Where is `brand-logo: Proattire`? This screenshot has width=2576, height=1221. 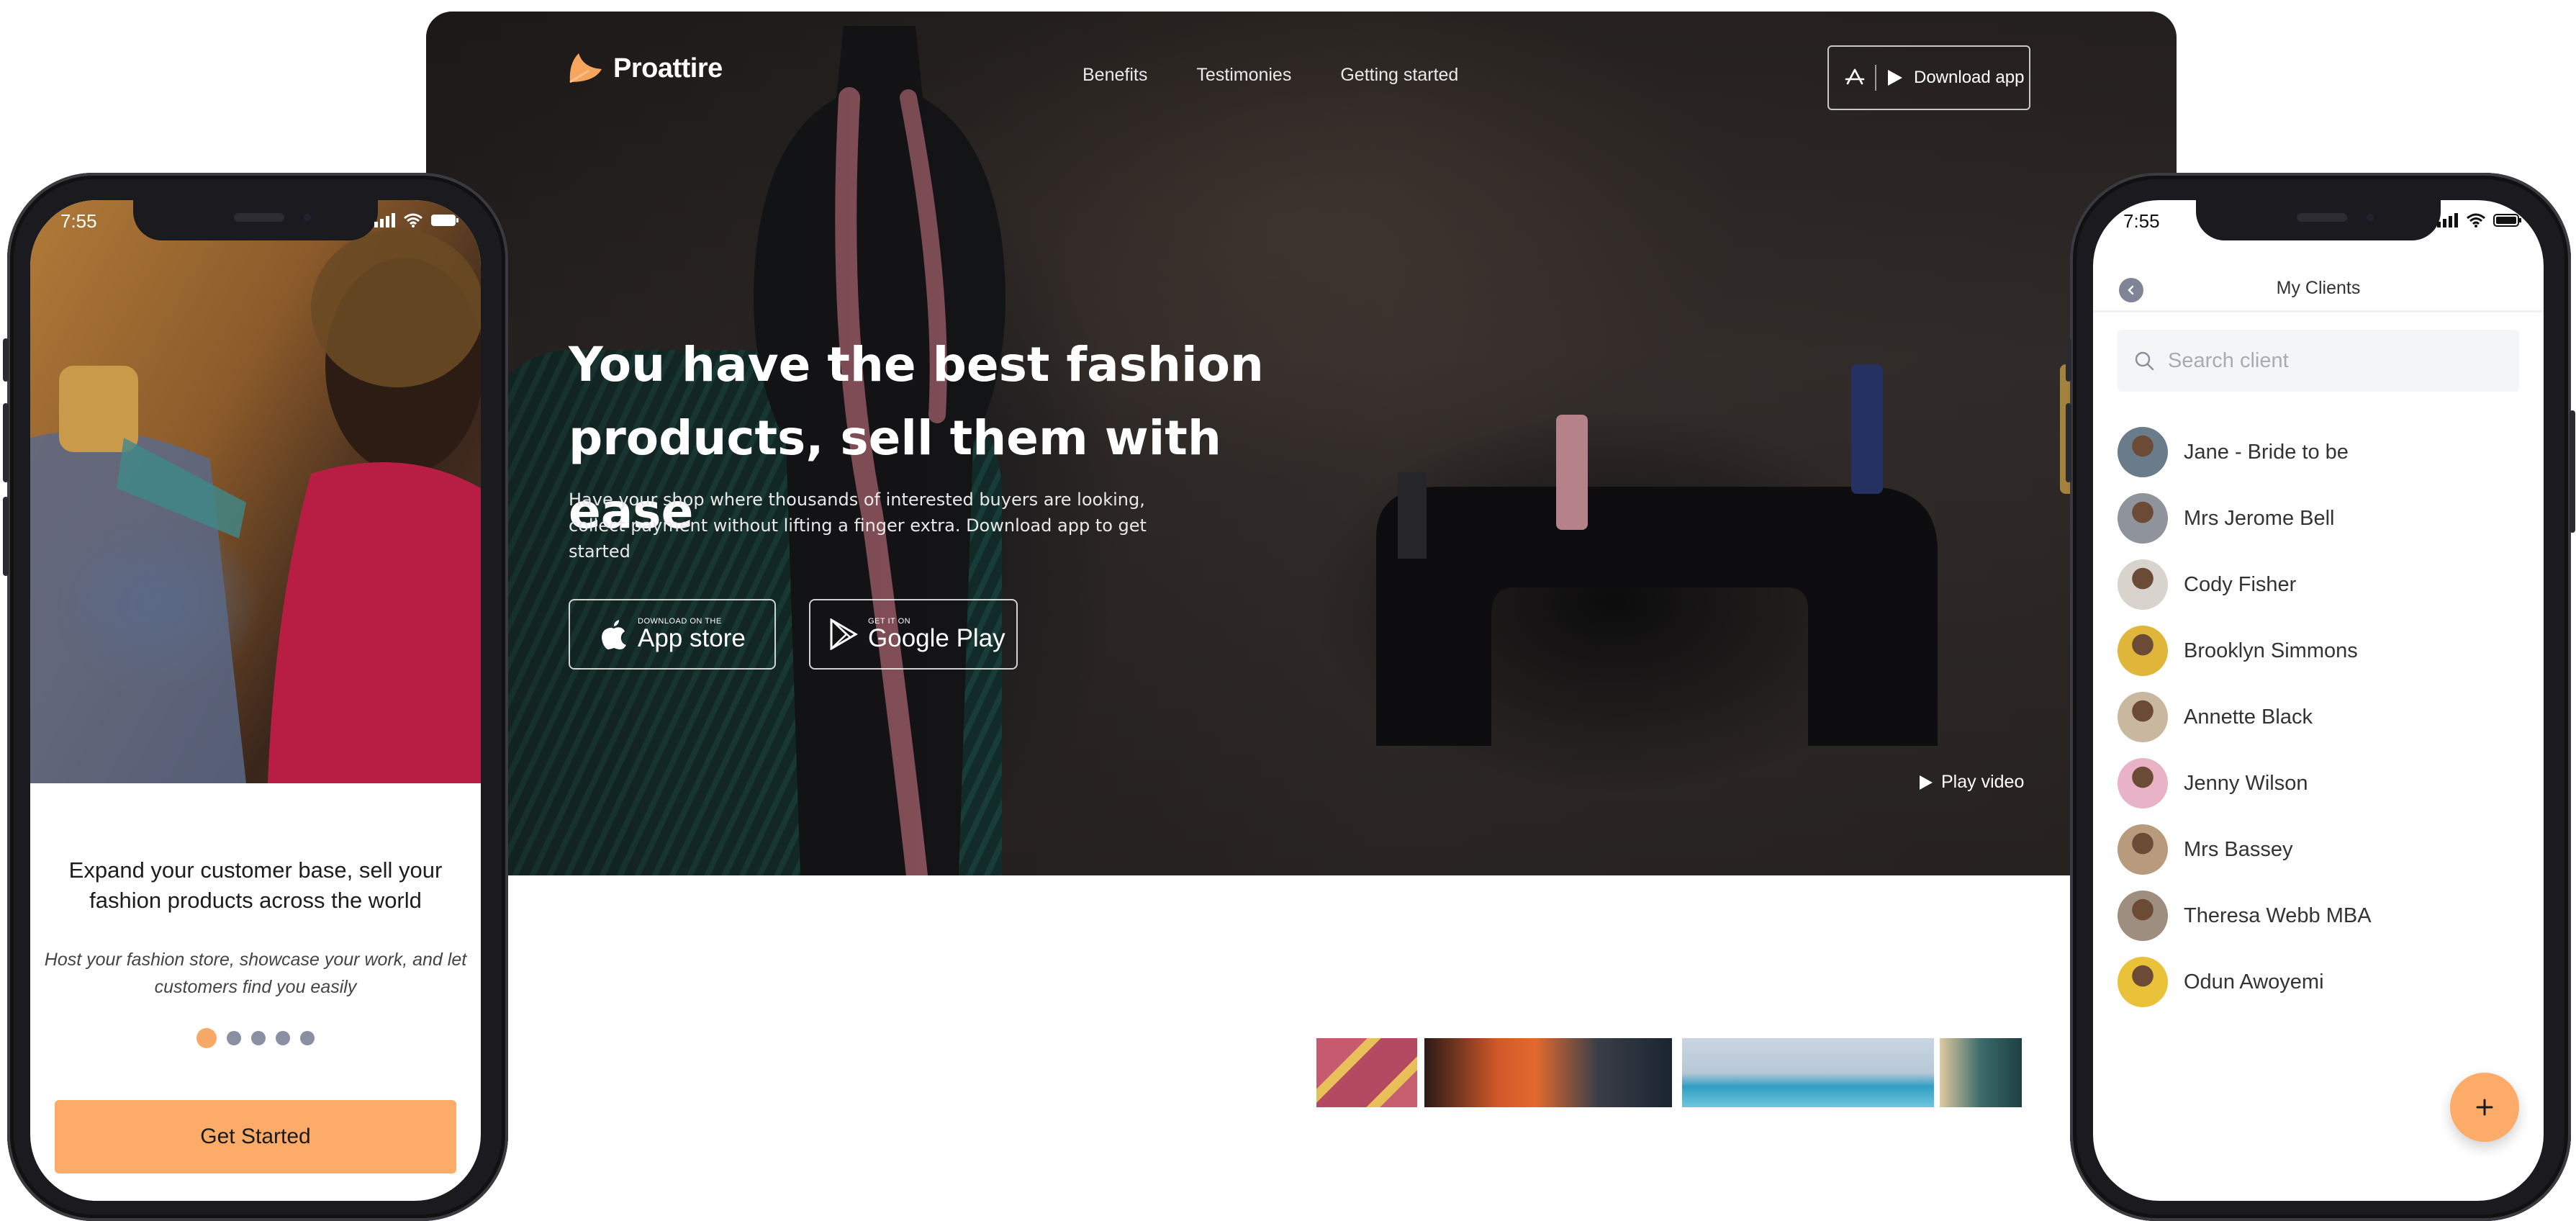 brand-logo: Proattire is located at coordinates (645, 68).